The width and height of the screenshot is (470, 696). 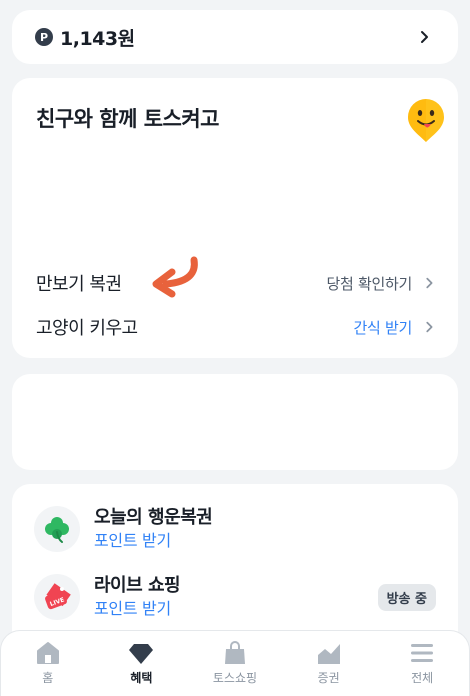 What do you see at coordinates (235, 37) in the screenshot?
I see `points-card: P 1,143원` at bounding box center [235, 37].